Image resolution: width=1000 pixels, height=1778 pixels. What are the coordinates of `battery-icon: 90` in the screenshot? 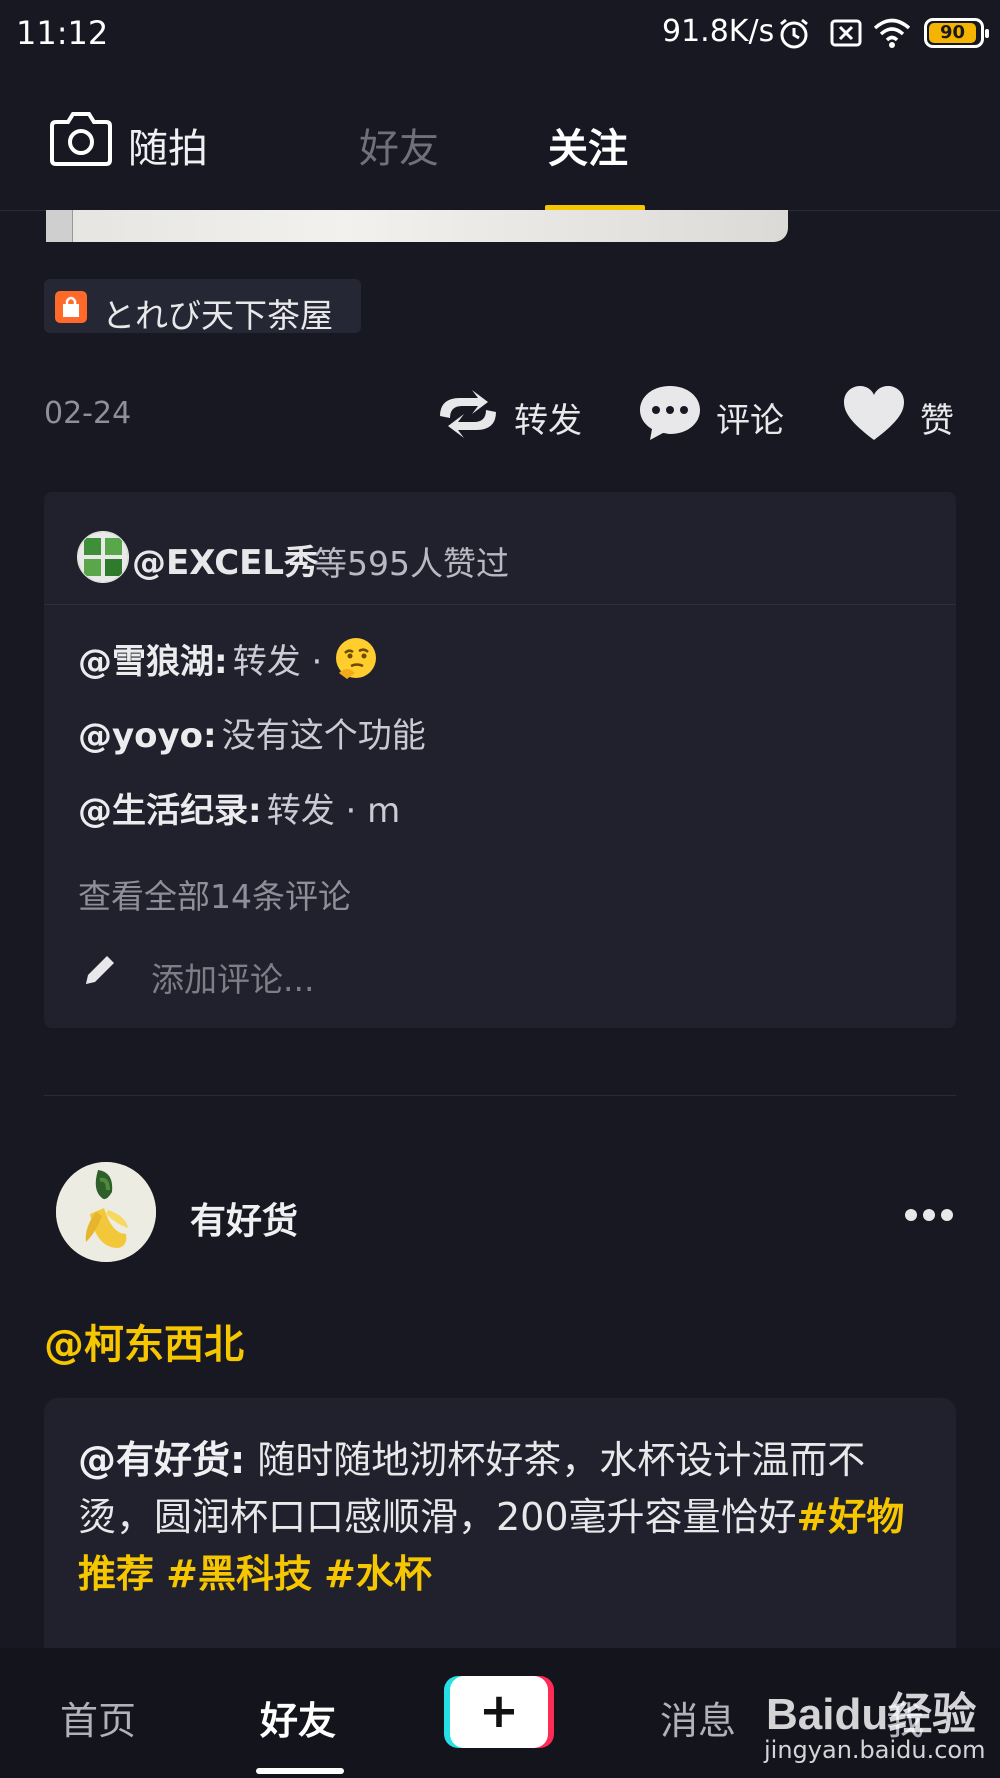 It's located at (956, 33).